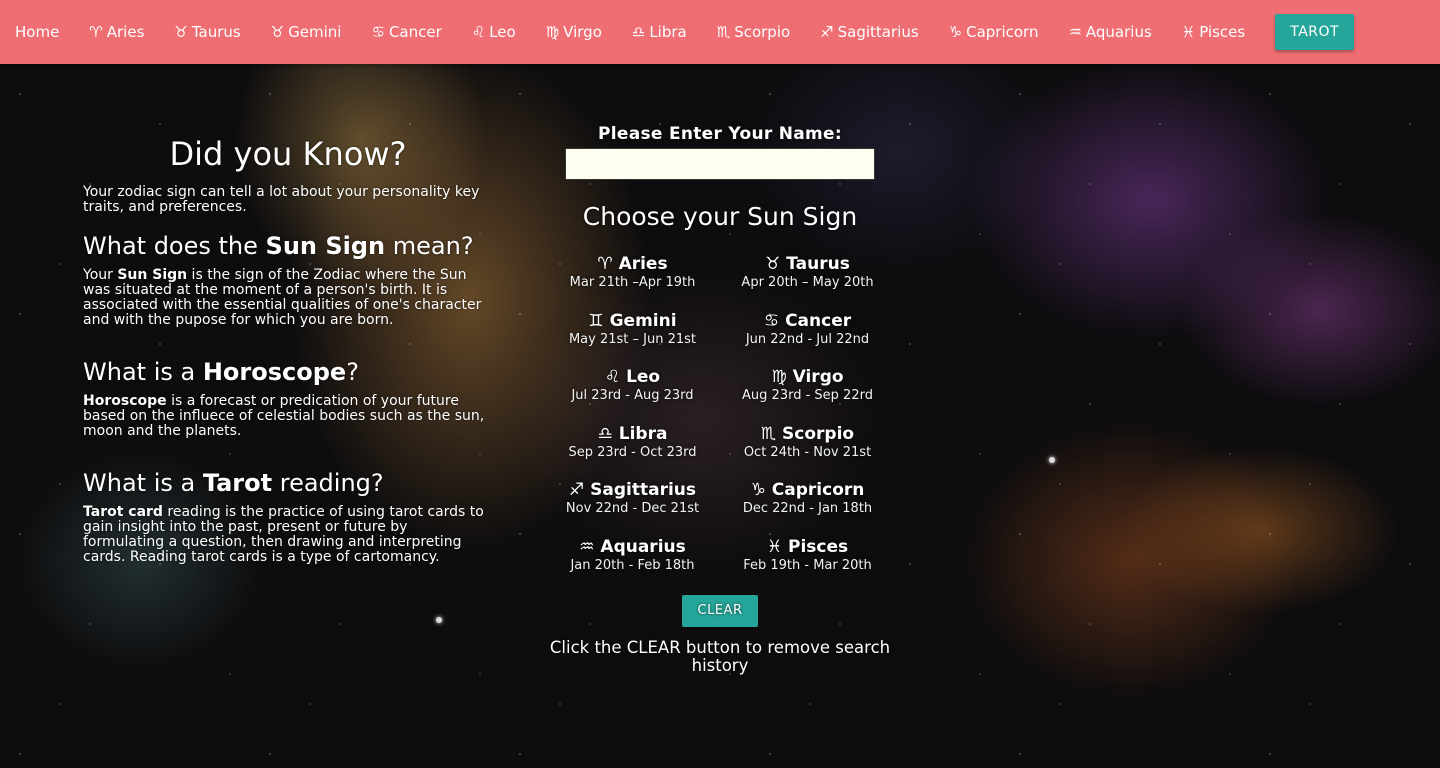 Image resolution: width=1440 pixels, height=768 pixels. I want to click on name-label: Please Enter Your Name:, so click(719, 134).